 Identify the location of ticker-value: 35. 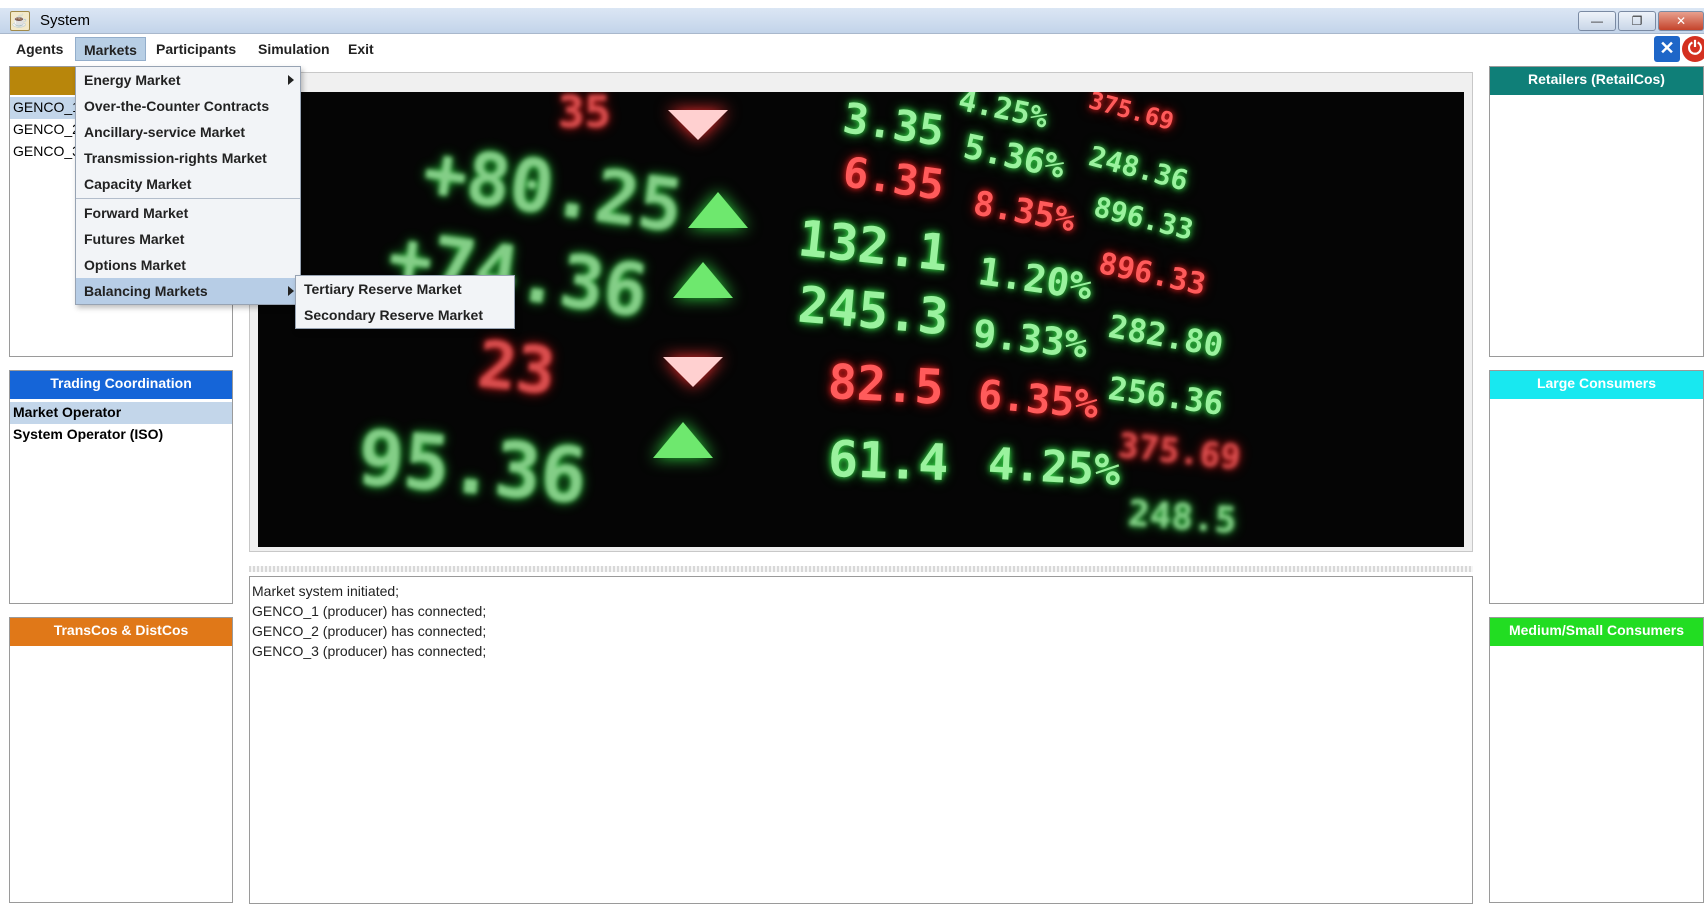
(584, 115).